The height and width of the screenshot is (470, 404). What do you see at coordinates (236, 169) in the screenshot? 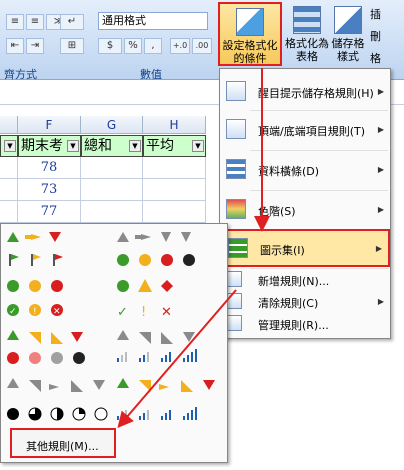
I see `data-bars-icon` at bounding box center [236, 169].